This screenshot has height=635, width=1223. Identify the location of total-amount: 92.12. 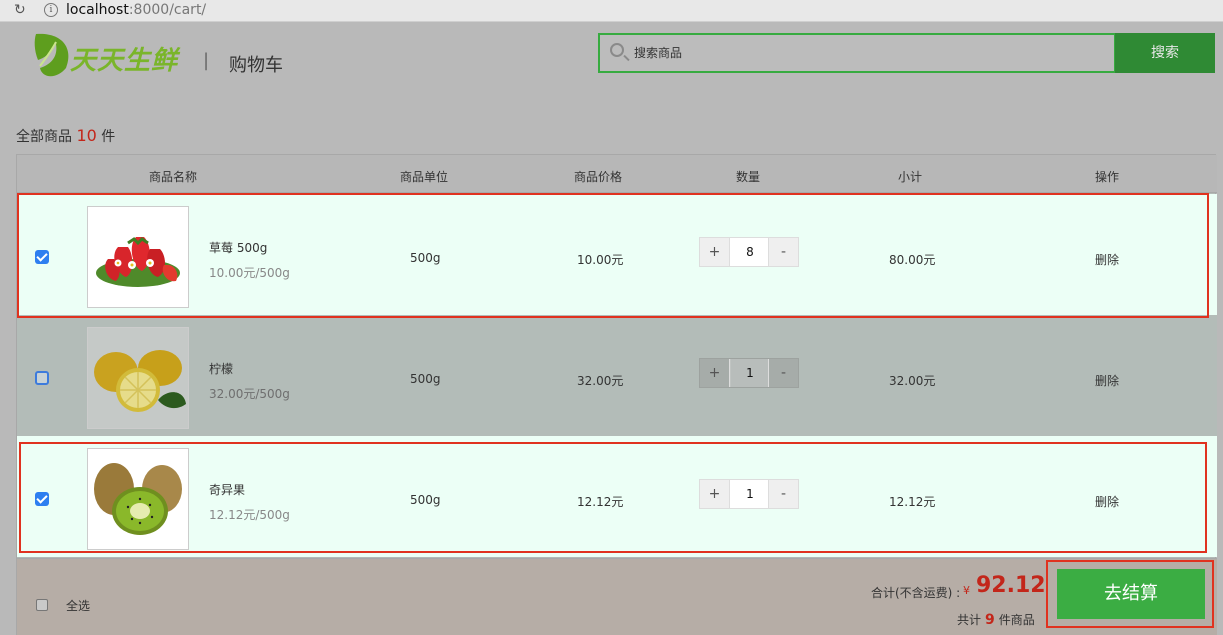
(1011, 585).